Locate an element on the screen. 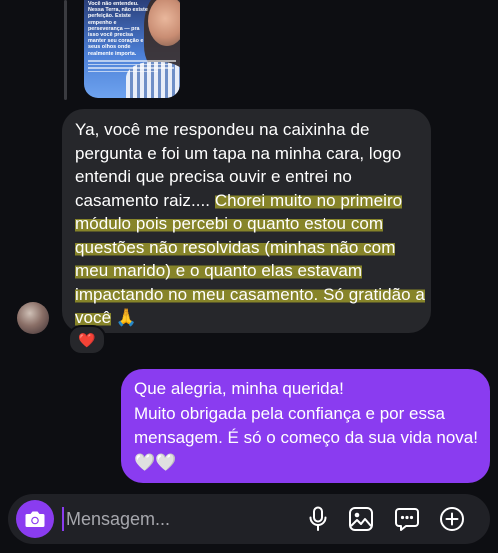 This screenshot has height=553, width=498. microphone-button is located at coordinates (318, 519).